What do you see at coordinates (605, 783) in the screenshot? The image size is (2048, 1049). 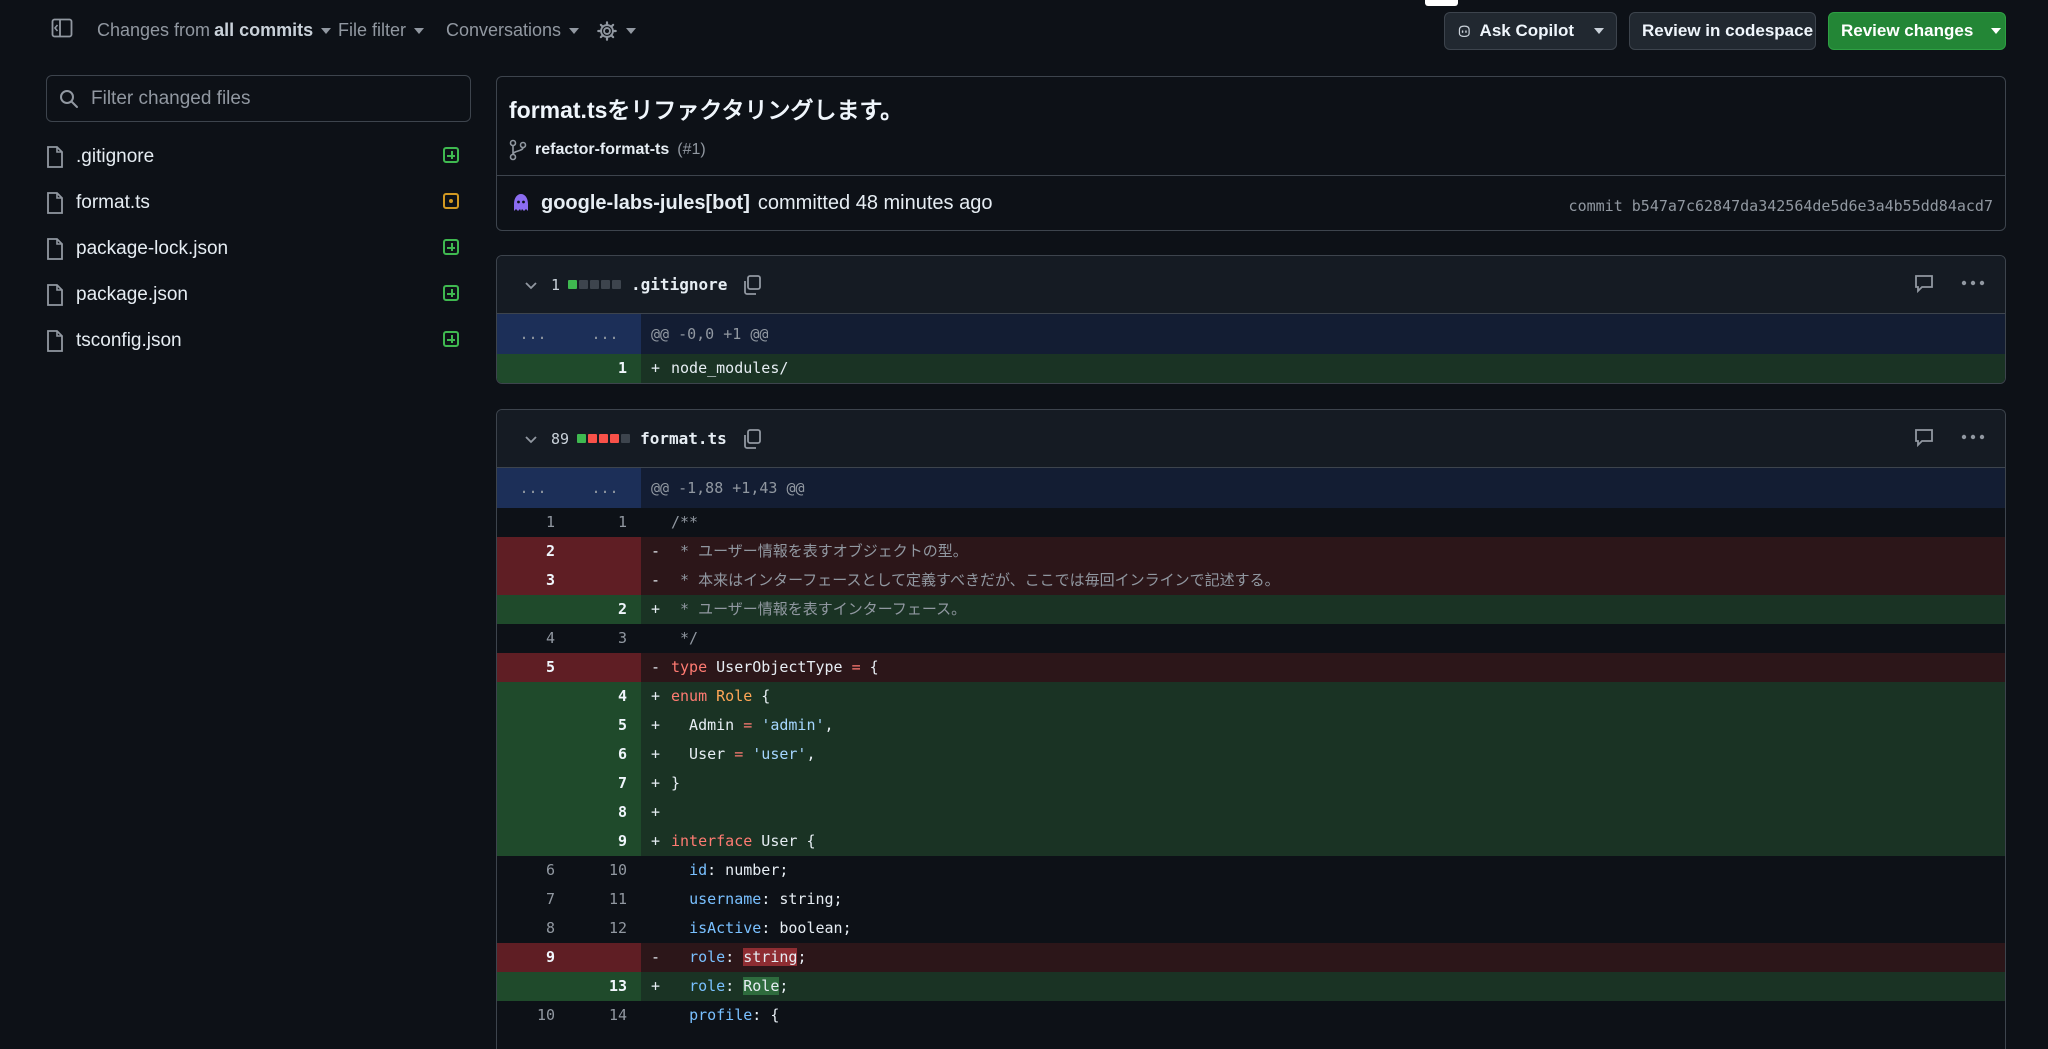 I see `new-line-number: 7` at bounding box center [605, 783].